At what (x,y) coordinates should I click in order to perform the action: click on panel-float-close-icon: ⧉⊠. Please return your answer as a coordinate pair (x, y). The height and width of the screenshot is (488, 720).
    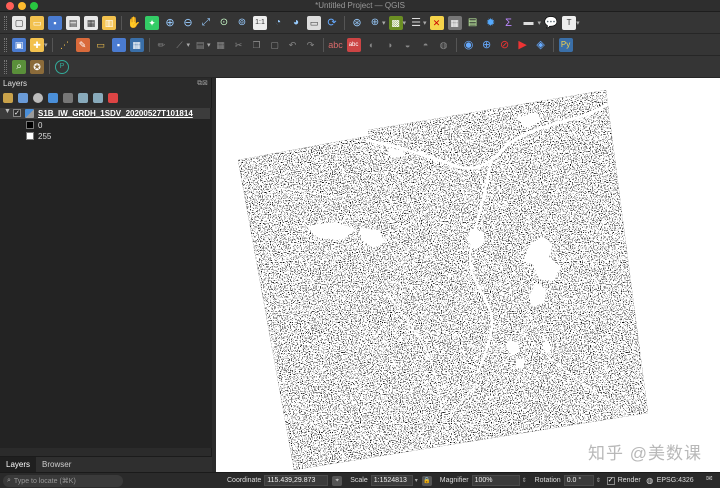
    Looking at the image, I should click on (202, 83).